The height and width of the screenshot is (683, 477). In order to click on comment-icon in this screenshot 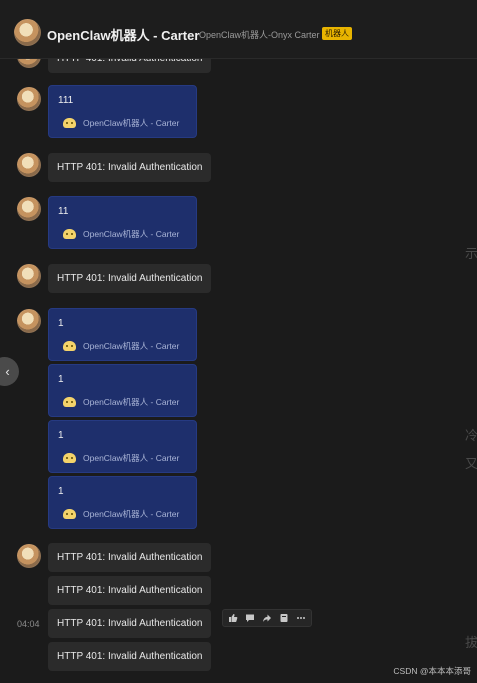, I will do `click(250, 618)`.